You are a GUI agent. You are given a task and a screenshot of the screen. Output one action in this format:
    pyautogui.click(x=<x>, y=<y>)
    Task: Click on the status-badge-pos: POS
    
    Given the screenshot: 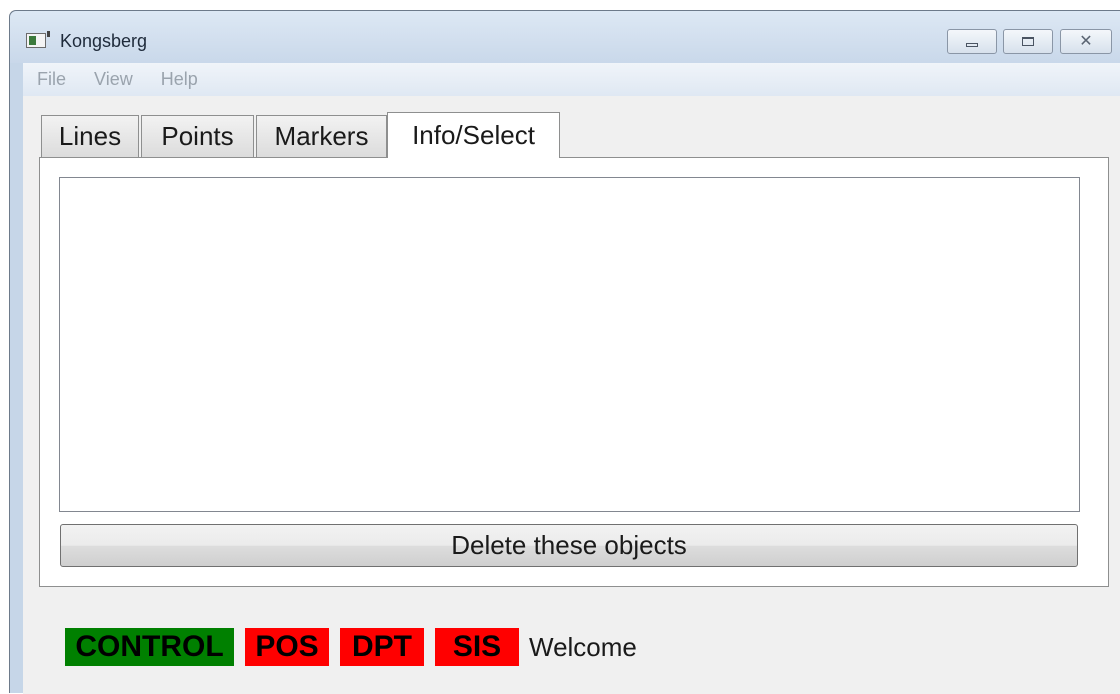 What is the action you would take?
    pyautogui.click(x=287, y=647)
    